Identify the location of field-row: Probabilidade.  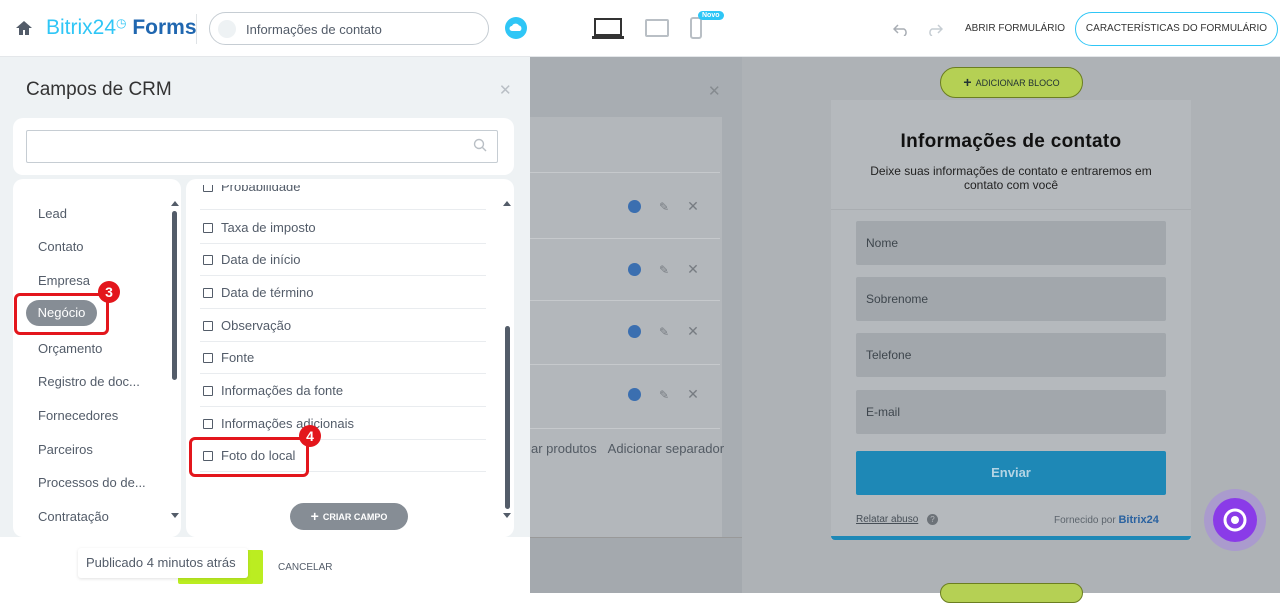
(252, 189).